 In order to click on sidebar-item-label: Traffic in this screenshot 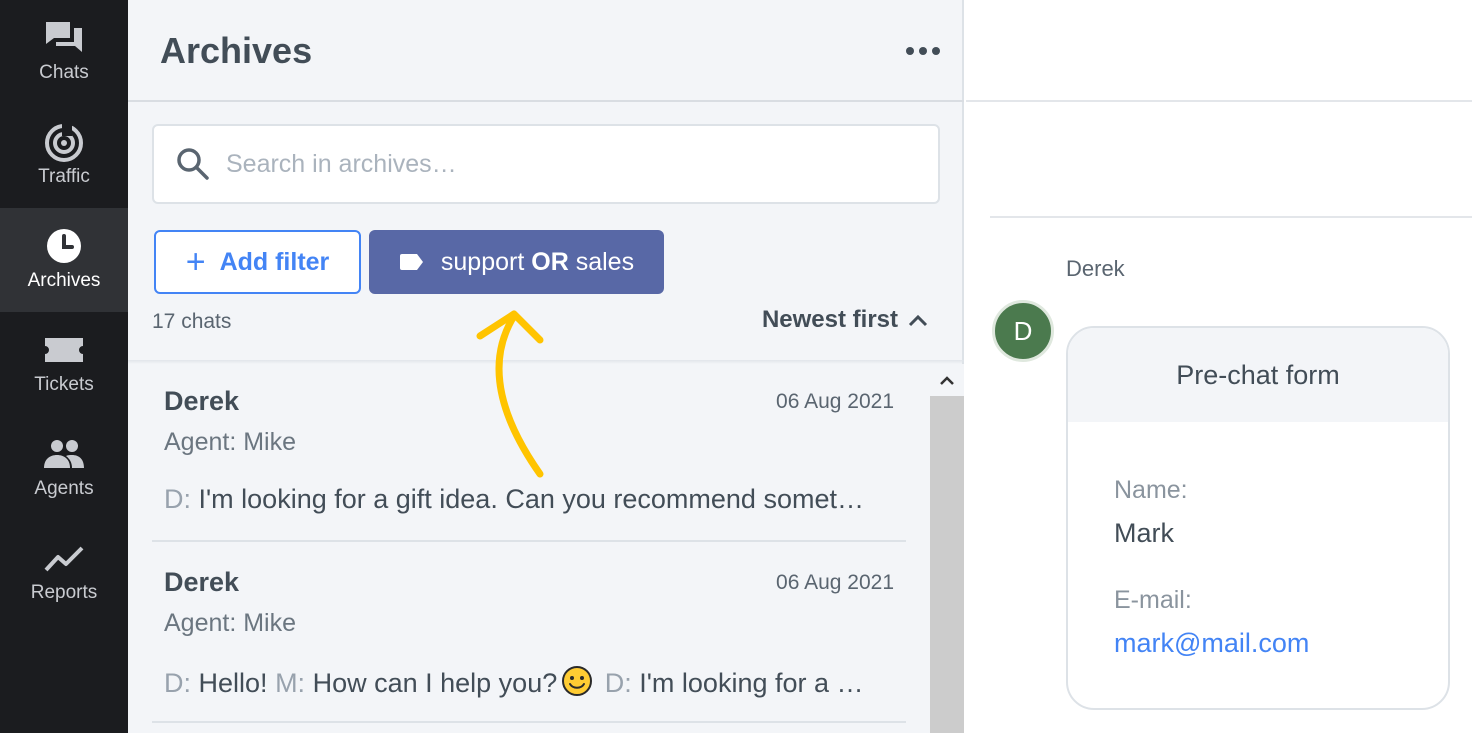, I will do `click(64, 176)`.